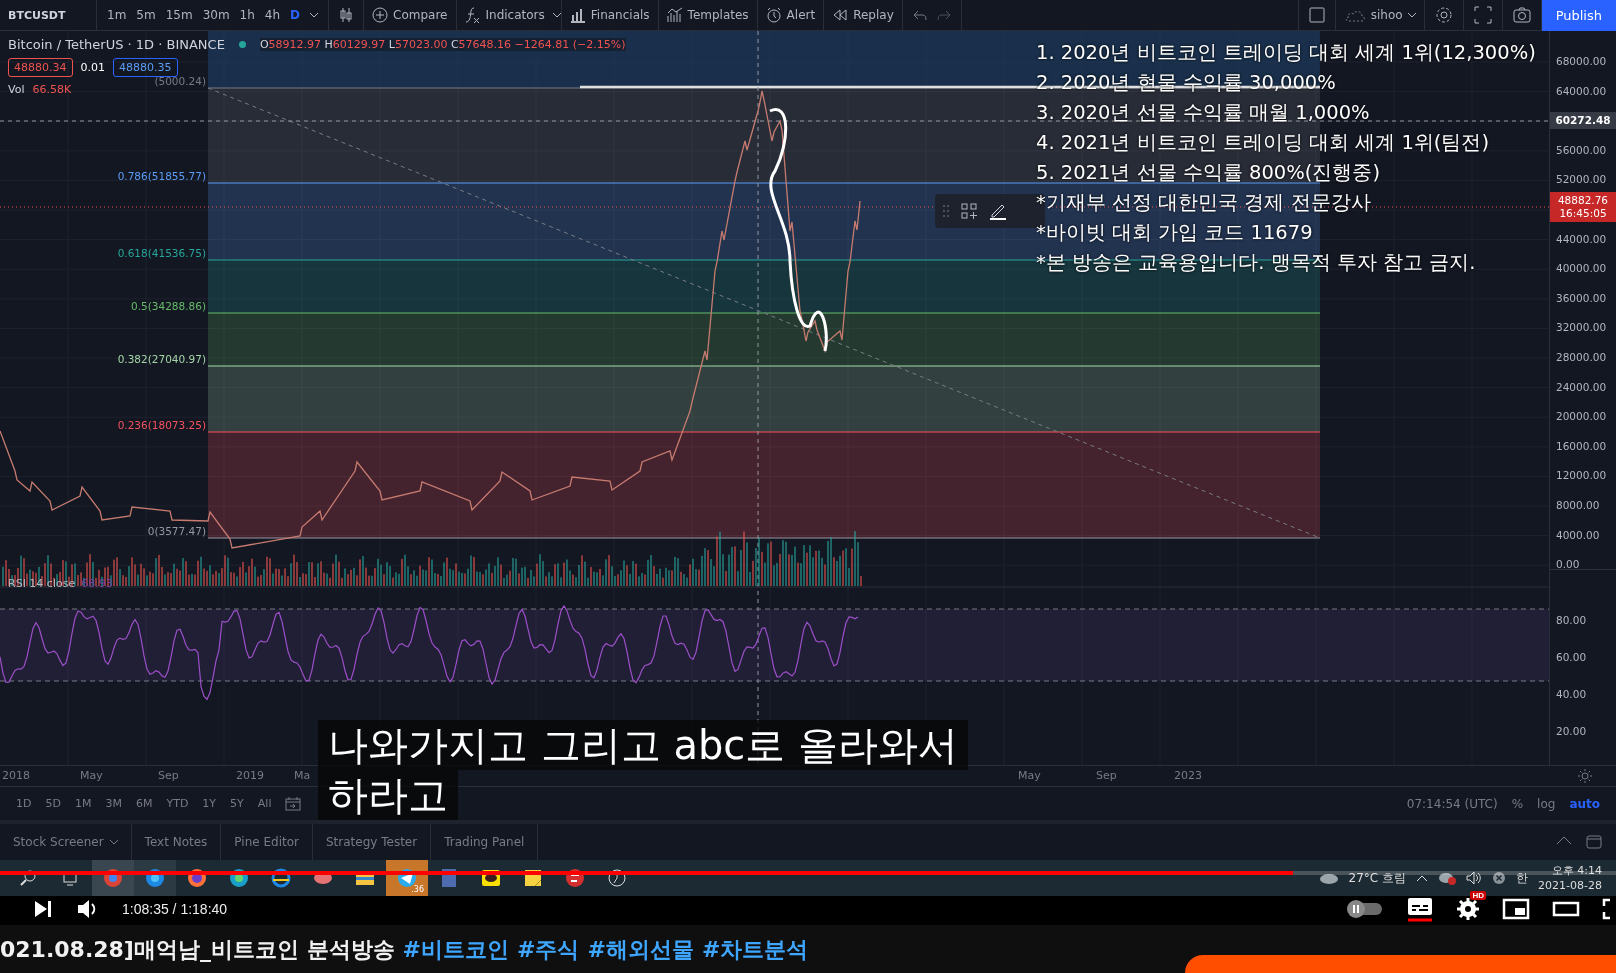  I want to click on volume-value: 66.58K, so click(52, 89).